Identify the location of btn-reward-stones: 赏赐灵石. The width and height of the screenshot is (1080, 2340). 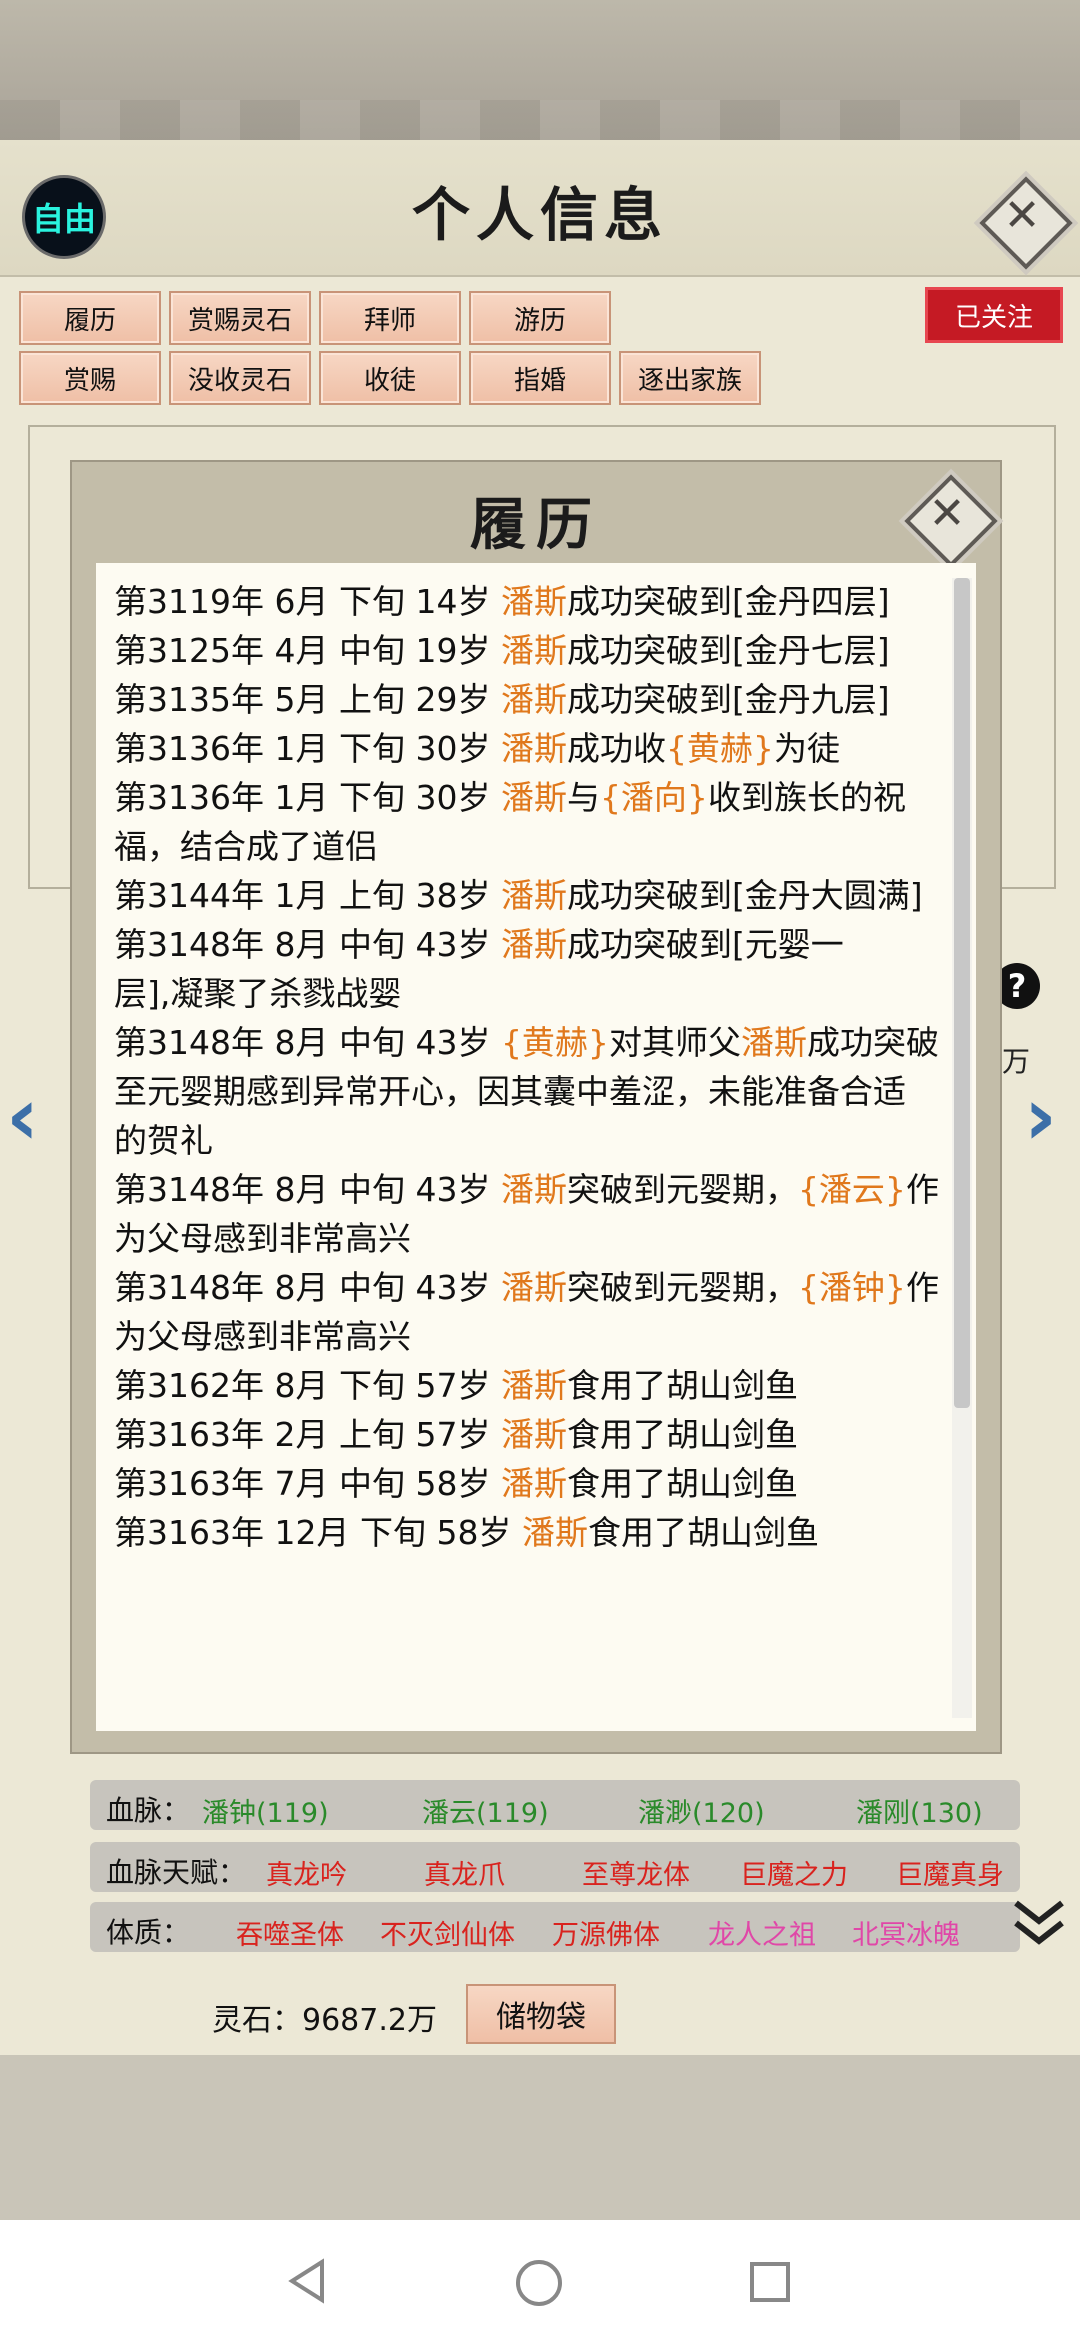
(240, 318).